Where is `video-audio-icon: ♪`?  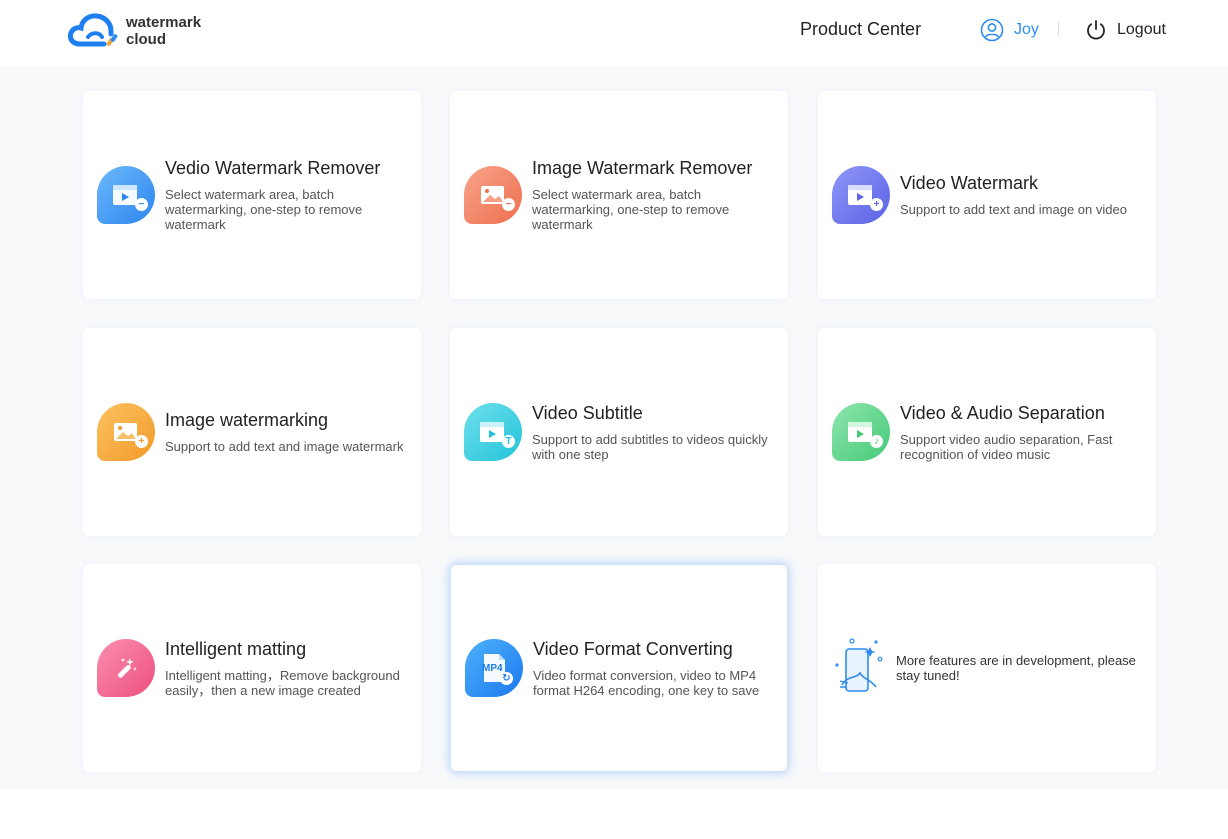 video-audio-icon: ♪ is located at coordinates (861, 432).